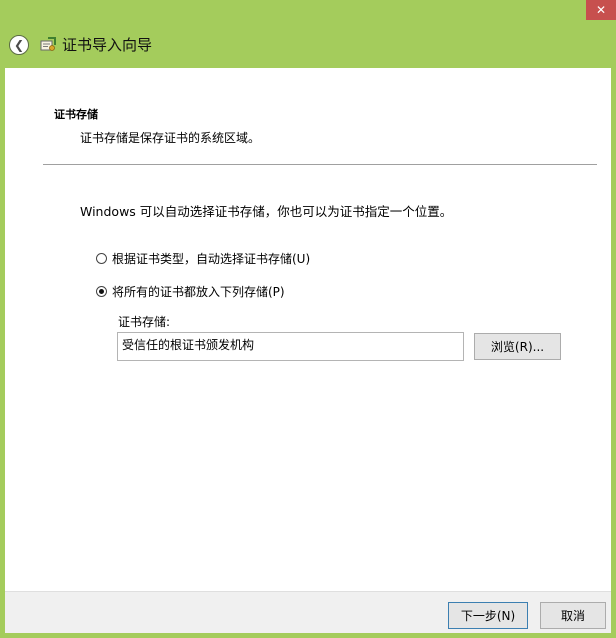  I want to click on back-button: ❮, so click(19, 45).